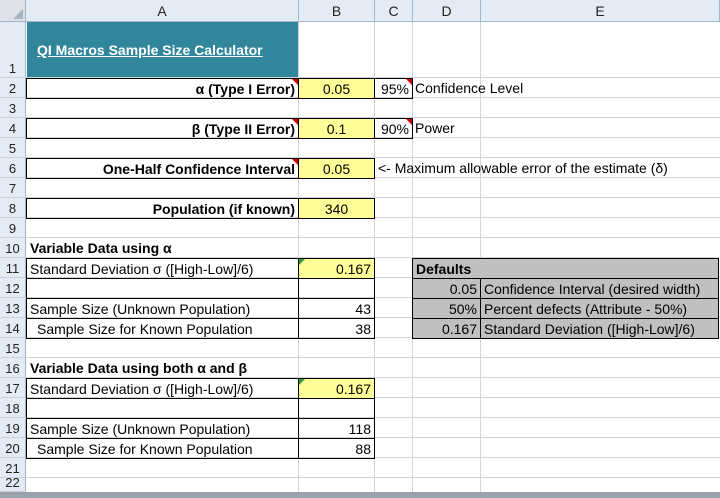 This screenshot has width=720, height=498. Describe the element at coordinates (13, 368) in the screenshot. I see `row-header-16: 16` at that location.